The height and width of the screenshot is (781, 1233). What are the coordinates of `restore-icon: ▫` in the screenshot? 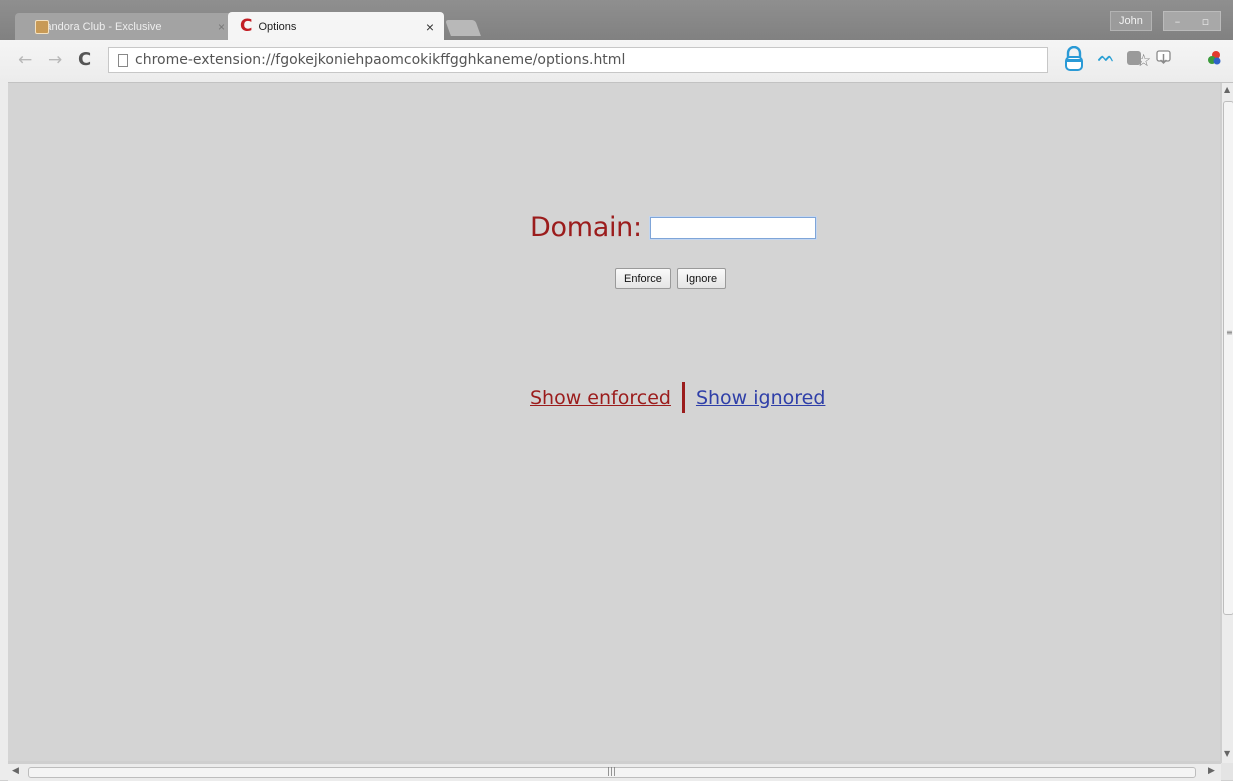 It's located at (1205, 21).